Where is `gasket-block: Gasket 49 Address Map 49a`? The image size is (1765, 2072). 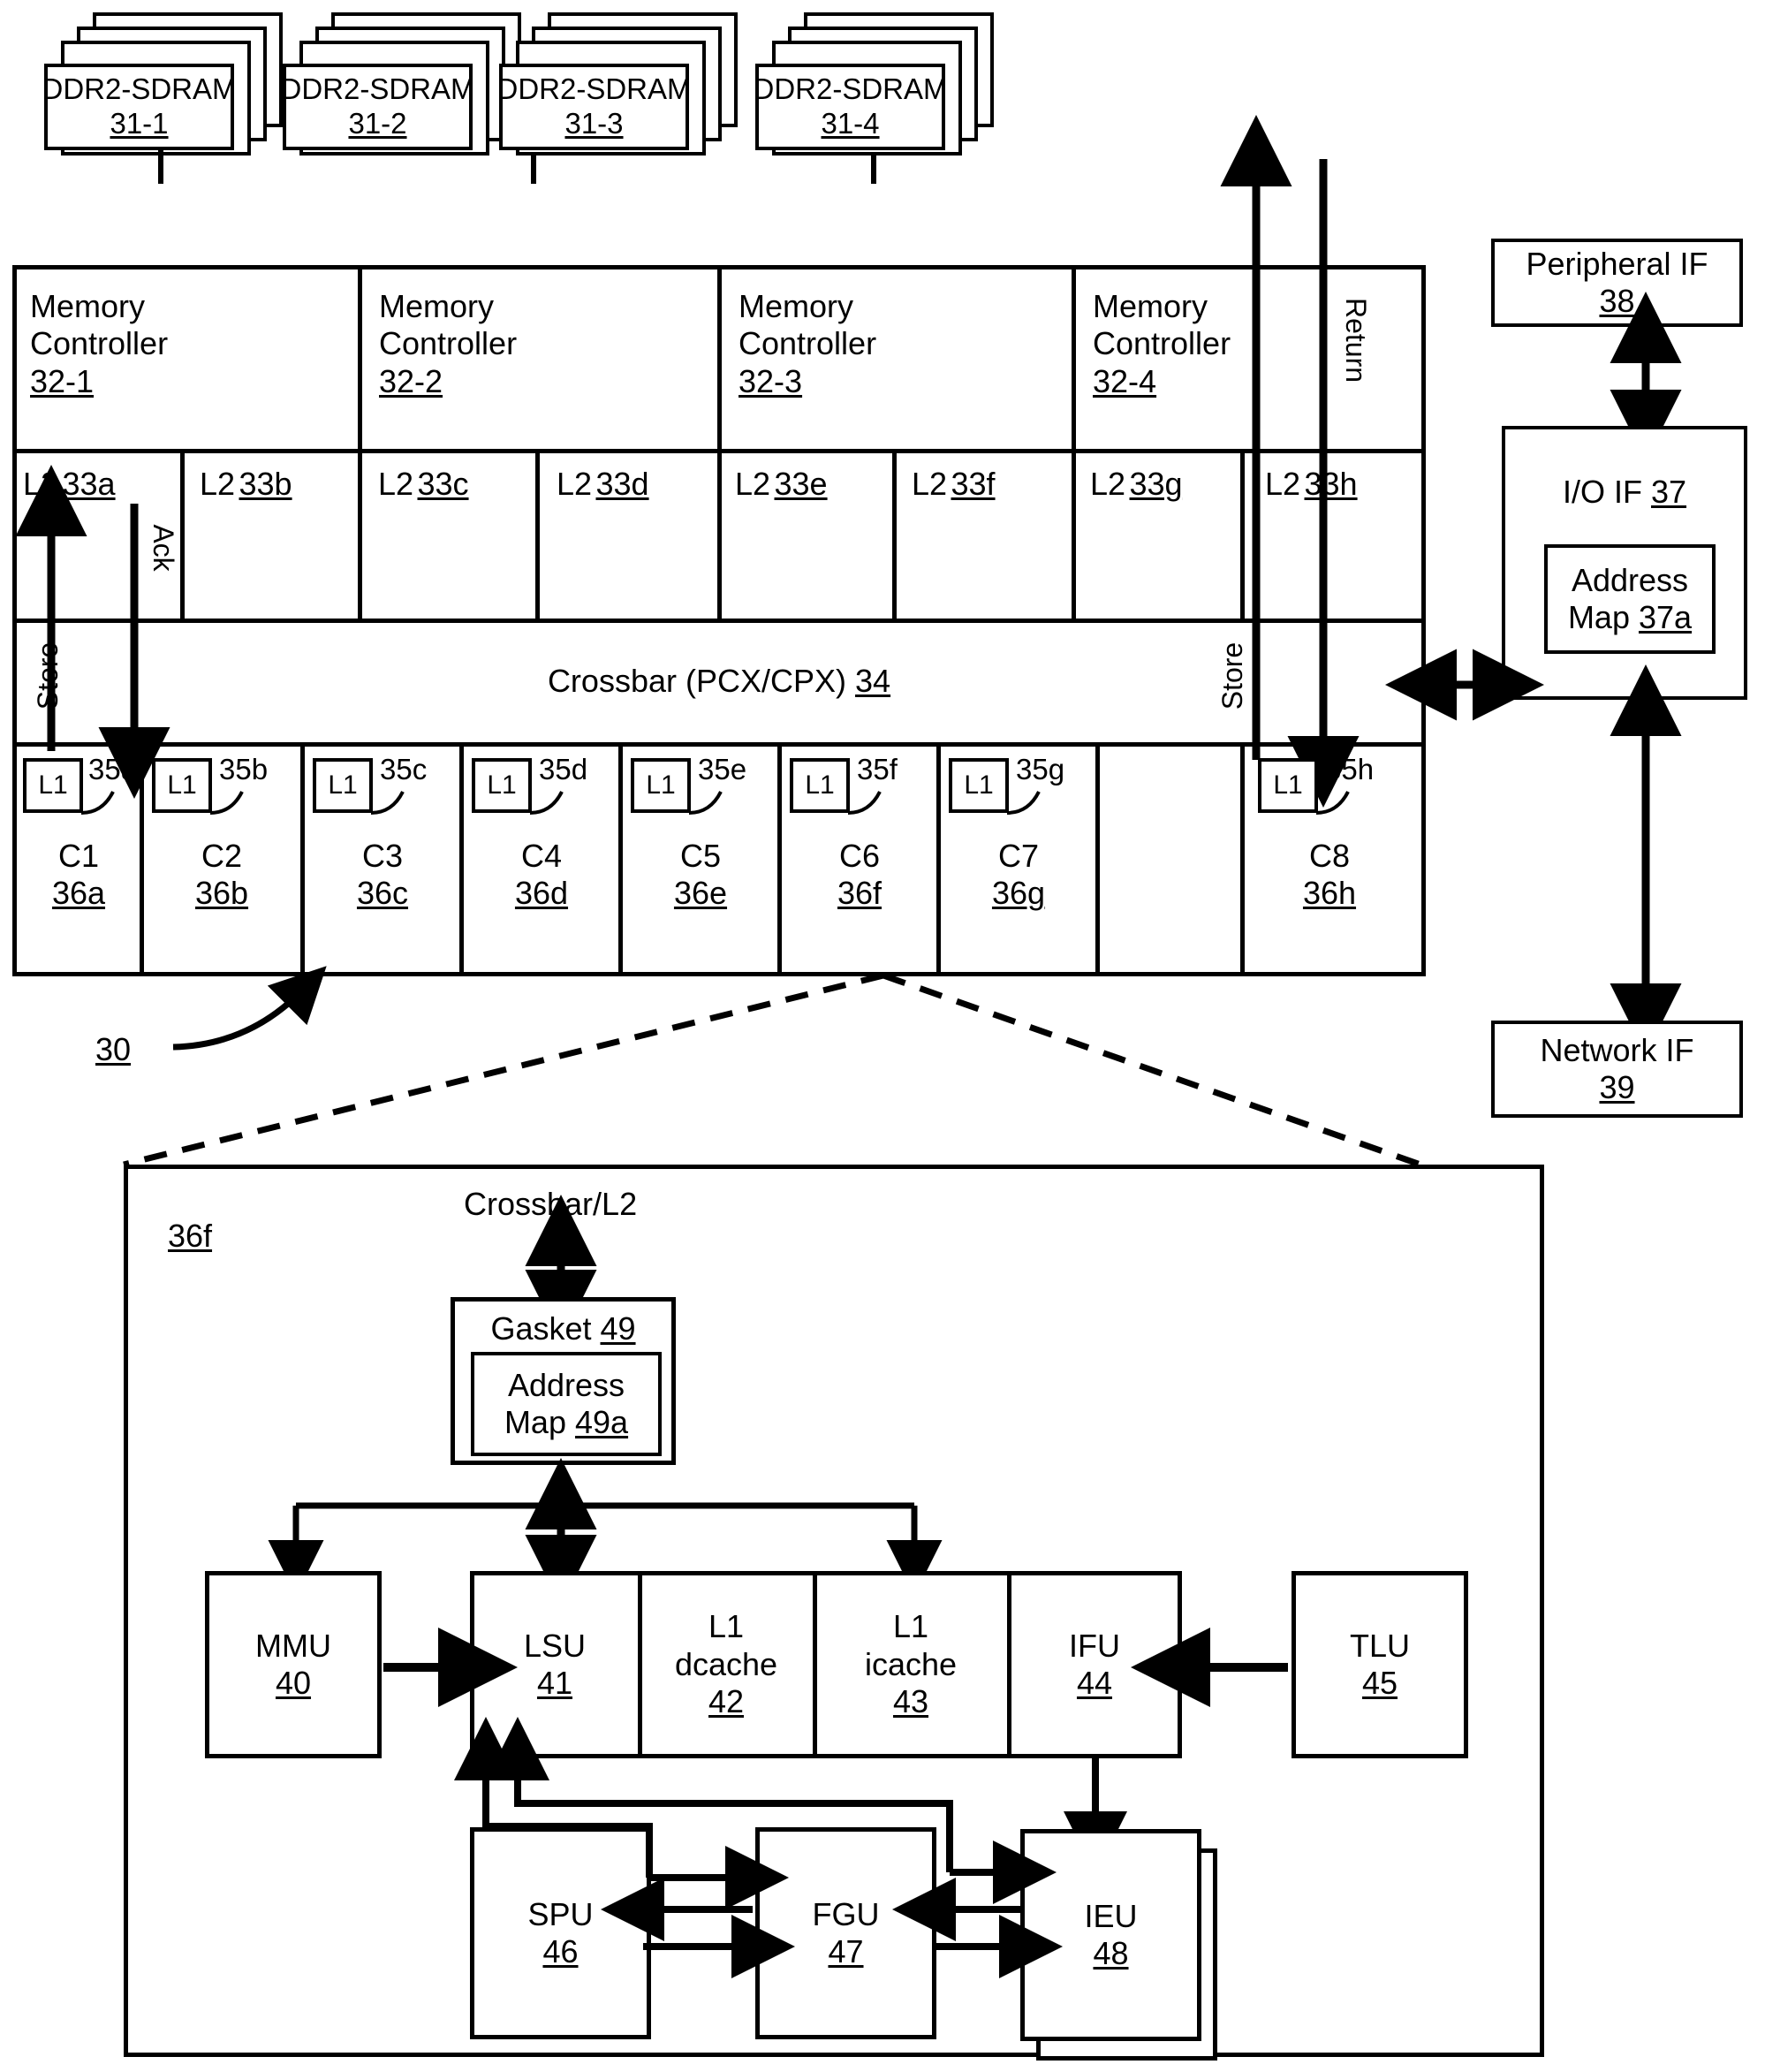 gasket-block: Gasket 49 Address Map 49a is located at coordinates (563, 1381).